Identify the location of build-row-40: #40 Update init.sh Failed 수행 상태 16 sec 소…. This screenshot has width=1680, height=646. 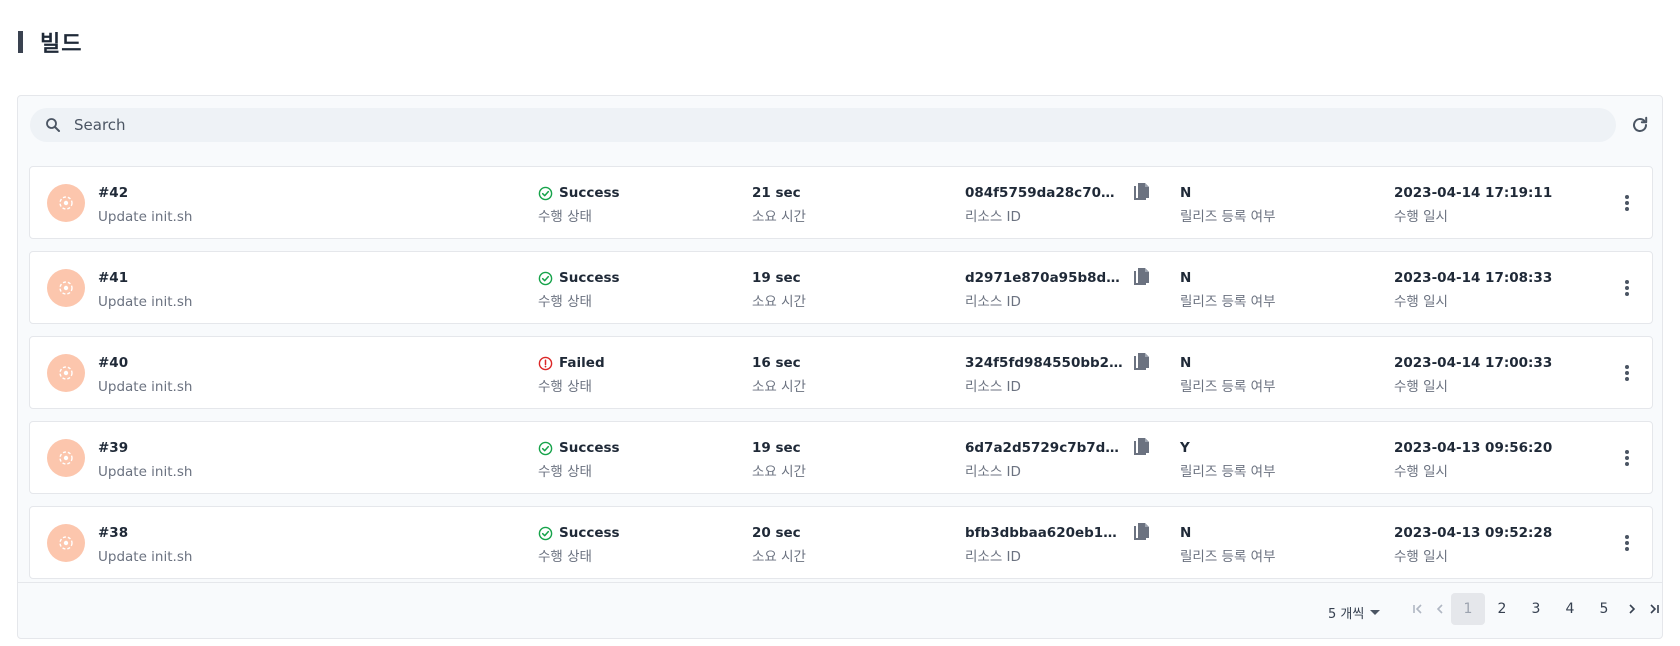
(841, 372).